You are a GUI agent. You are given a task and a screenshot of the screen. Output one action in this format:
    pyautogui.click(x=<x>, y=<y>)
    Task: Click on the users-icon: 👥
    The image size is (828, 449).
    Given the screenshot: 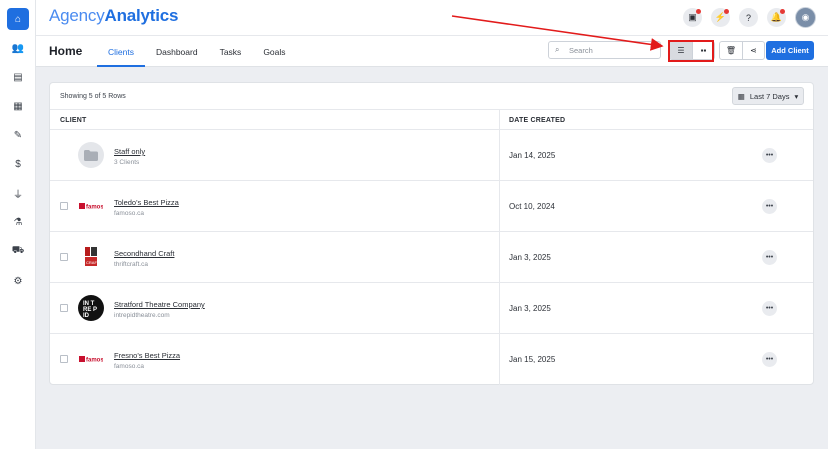 What is the action you would take?
    pyautogui.click(x=18, y=48)
    